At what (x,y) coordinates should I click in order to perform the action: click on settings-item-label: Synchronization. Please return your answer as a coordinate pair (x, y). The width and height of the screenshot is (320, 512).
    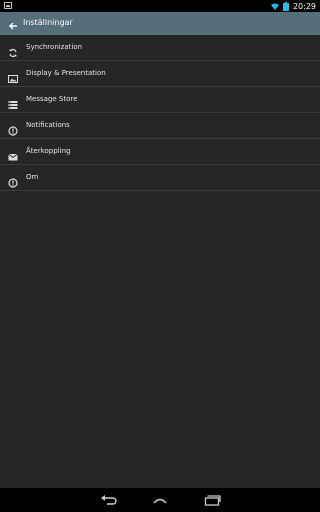
    Looking at the image, I should click on (54, 47).